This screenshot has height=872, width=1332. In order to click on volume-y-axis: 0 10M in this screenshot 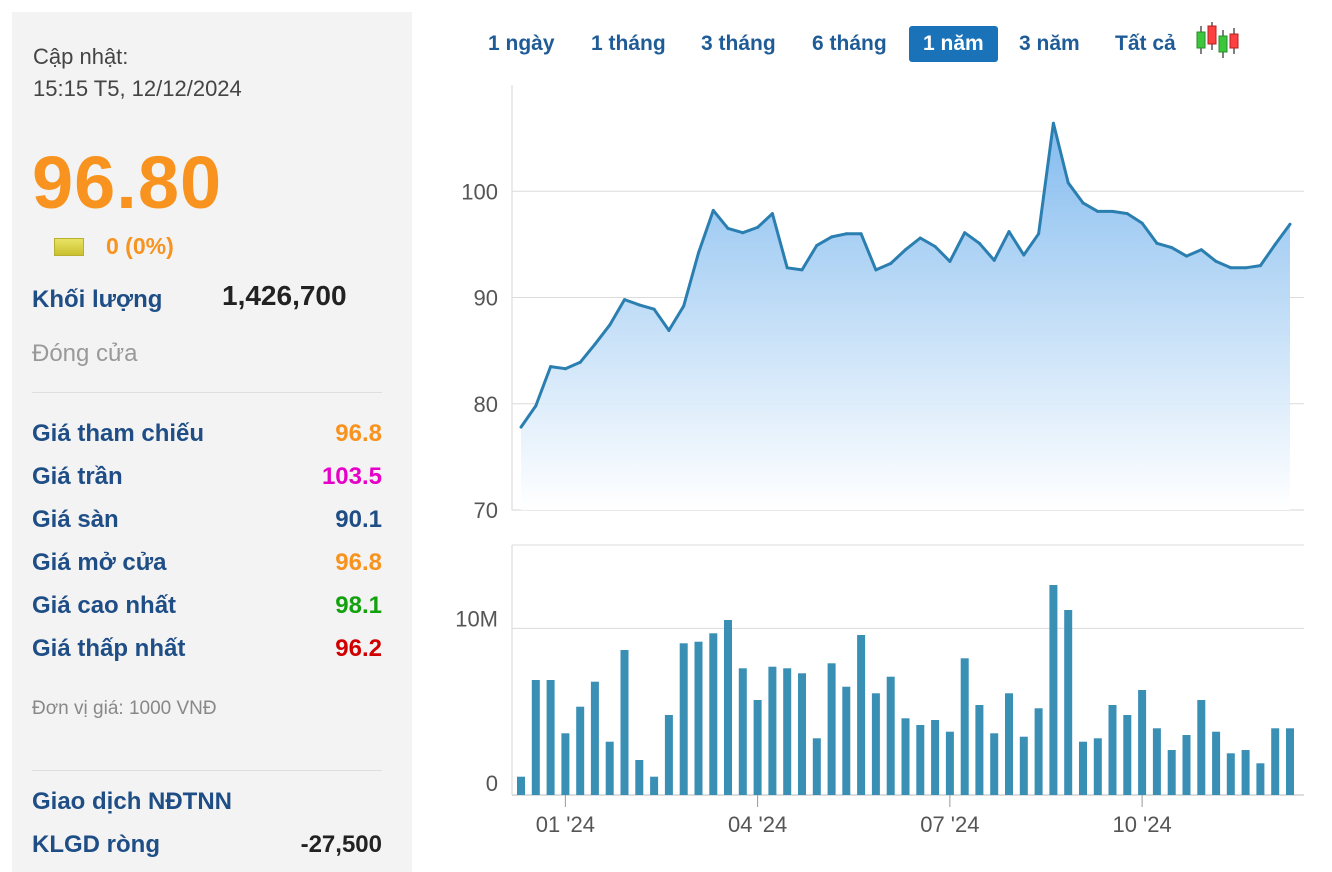, I will do `click(476, 701)`.